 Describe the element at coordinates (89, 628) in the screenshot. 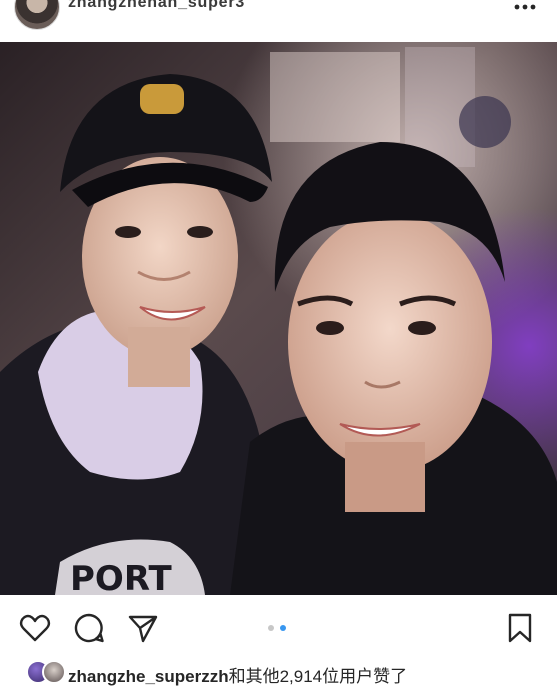

I see `comment-icon` at that location.